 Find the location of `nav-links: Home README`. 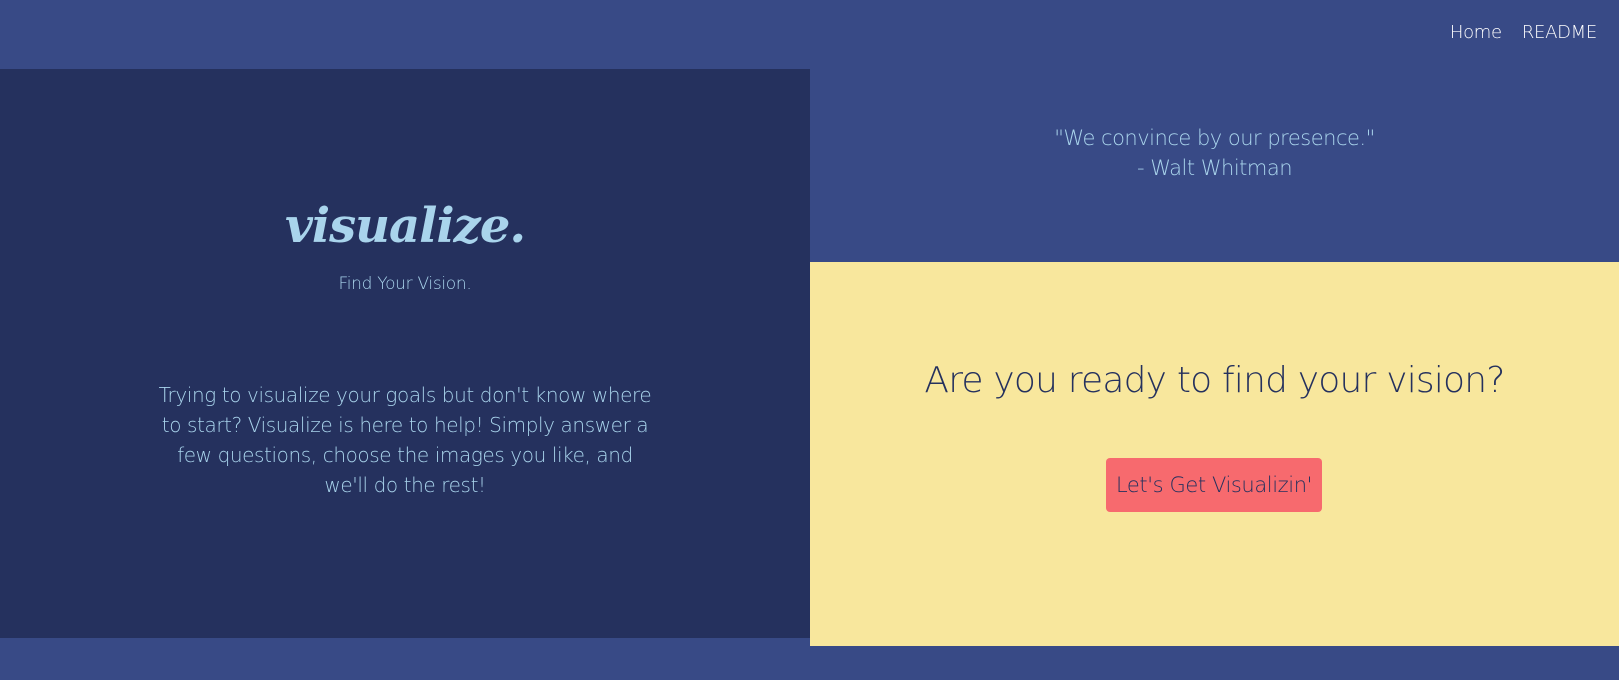

nav-links: Home README is located at coordinates (1523, 32).